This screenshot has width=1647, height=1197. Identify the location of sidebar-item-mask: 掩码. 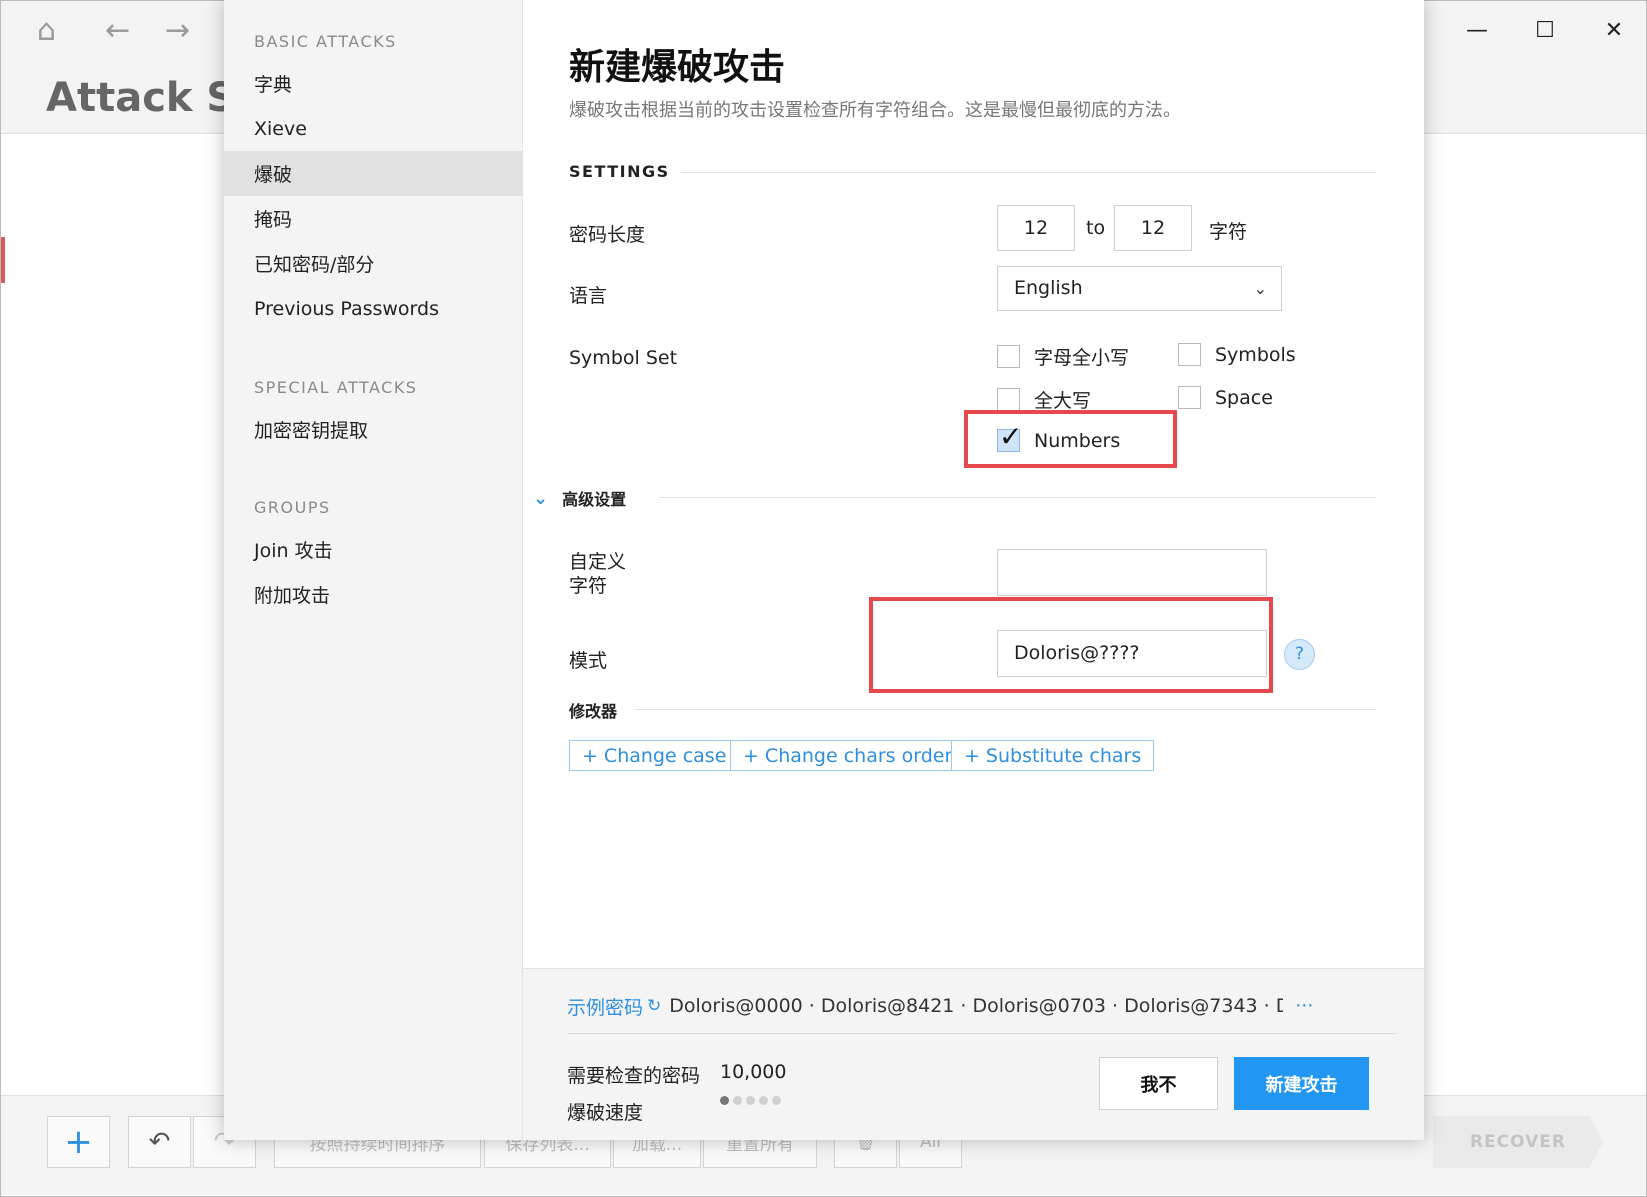
(373, 218).